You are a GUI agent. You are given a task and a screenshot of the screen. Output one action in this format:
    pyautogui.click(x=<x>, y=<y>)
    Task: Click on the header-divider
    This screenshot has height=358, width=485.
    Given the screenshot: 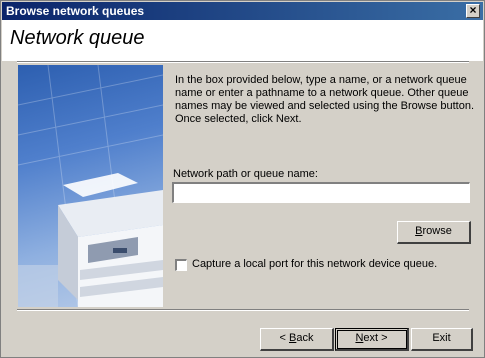 What is the action you would take?
    pyautogui.click(x=243, y=62)
    